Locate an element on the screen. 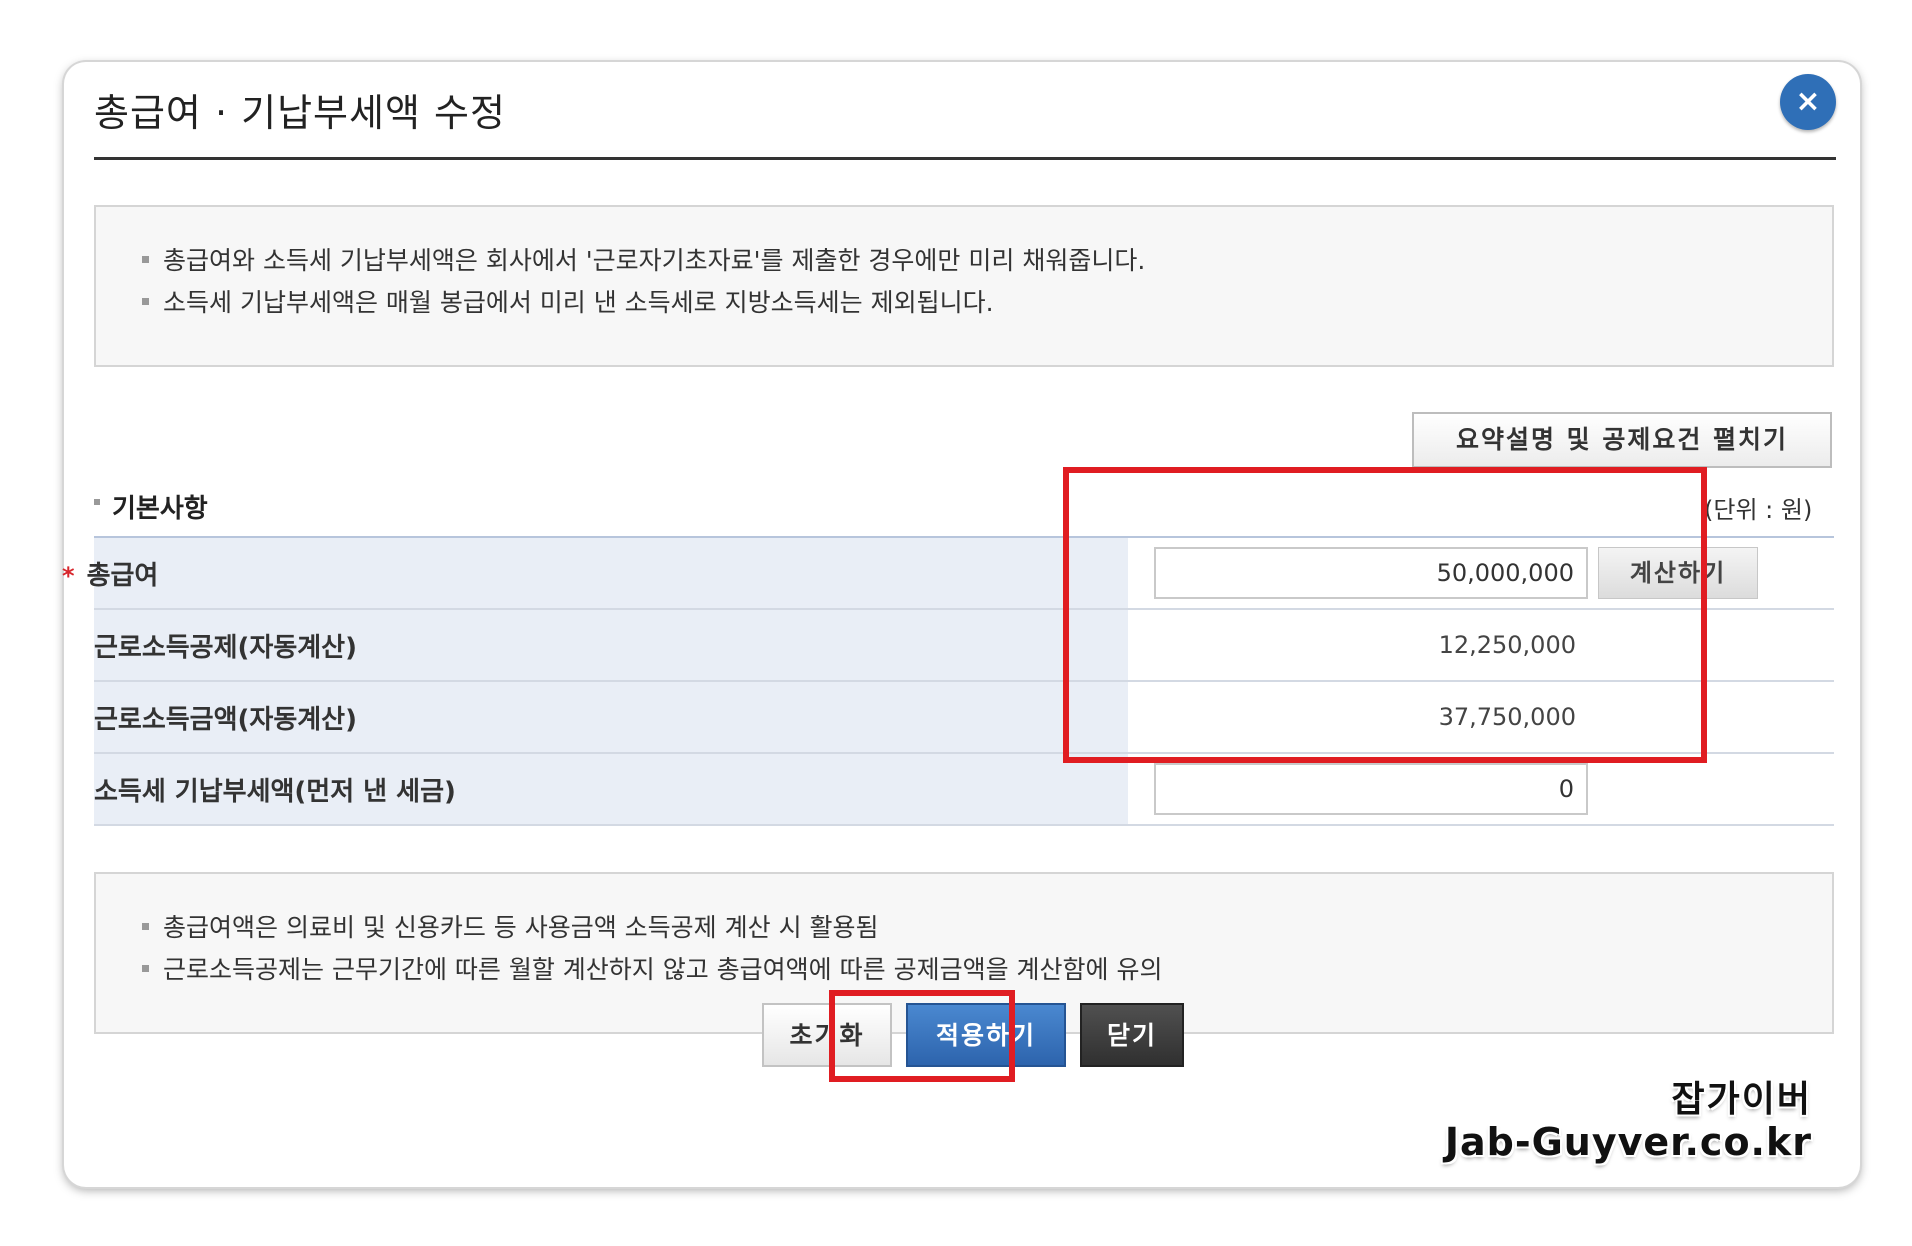 The height and width of the screenshot is (1246, 1912). table-row: * 총급여 50,000,000 계산하기 is located at coordinates (948, 573).